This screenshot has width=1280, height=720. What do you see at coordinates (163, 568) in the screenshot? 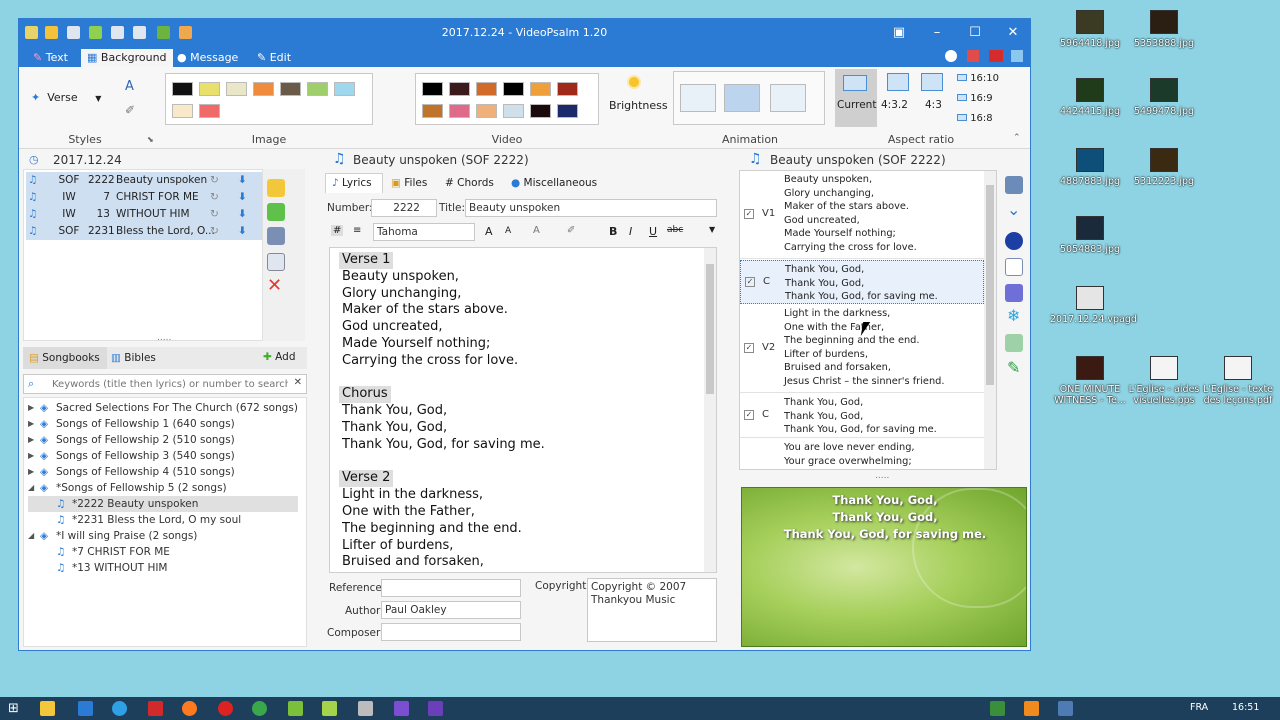
I see `tree-node: ♫ *13 WITHOUT HIM` at bounding box center [163, 568].